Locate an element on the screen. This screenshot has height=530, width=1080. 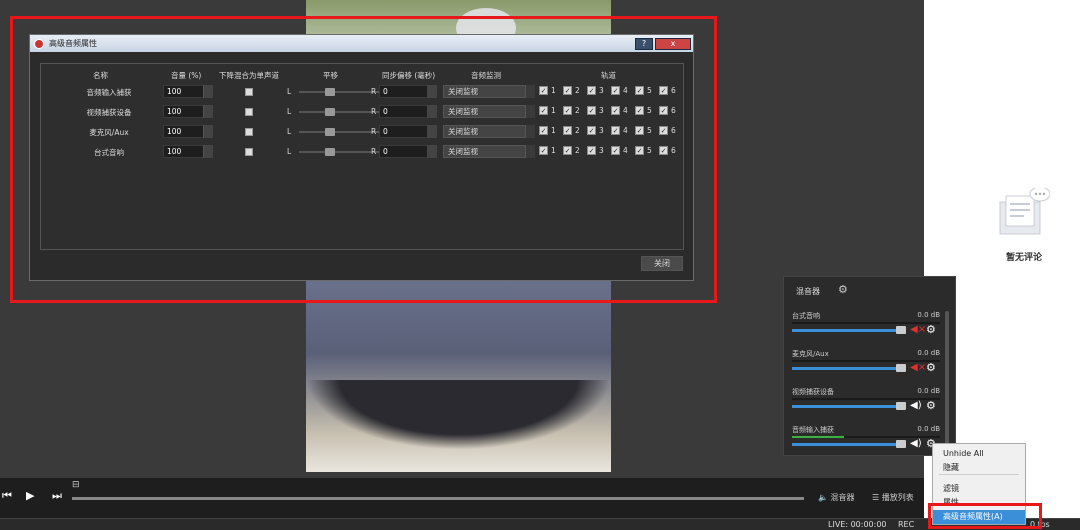
live-status: LIVE: 00:00:00 is located at coordinates (857, 524).